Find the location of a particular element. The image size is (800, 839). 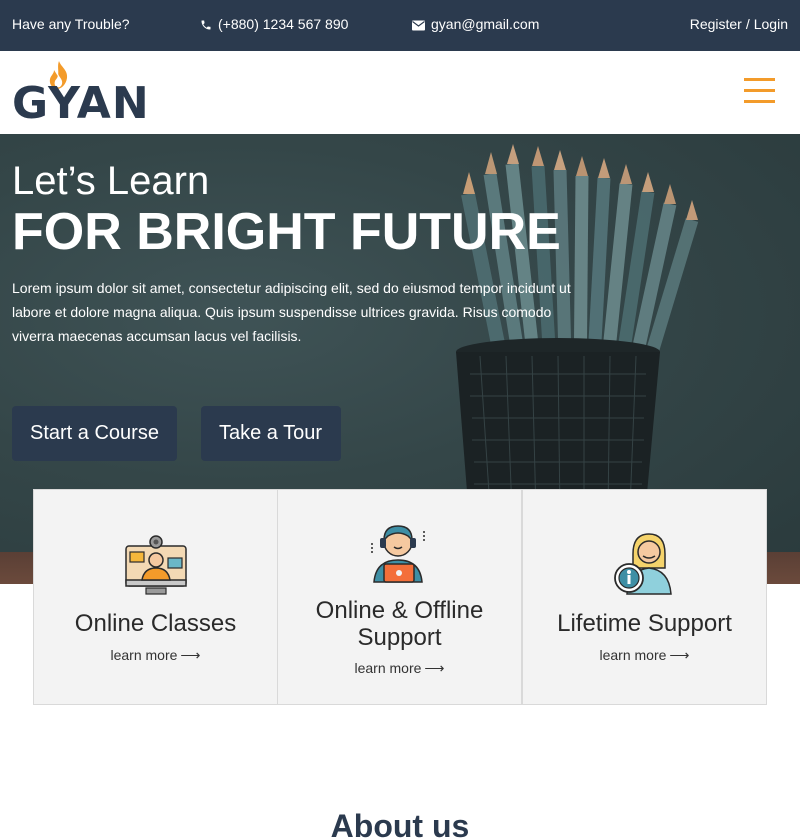

site-header: GYAN is located at coordinates (400, 92).